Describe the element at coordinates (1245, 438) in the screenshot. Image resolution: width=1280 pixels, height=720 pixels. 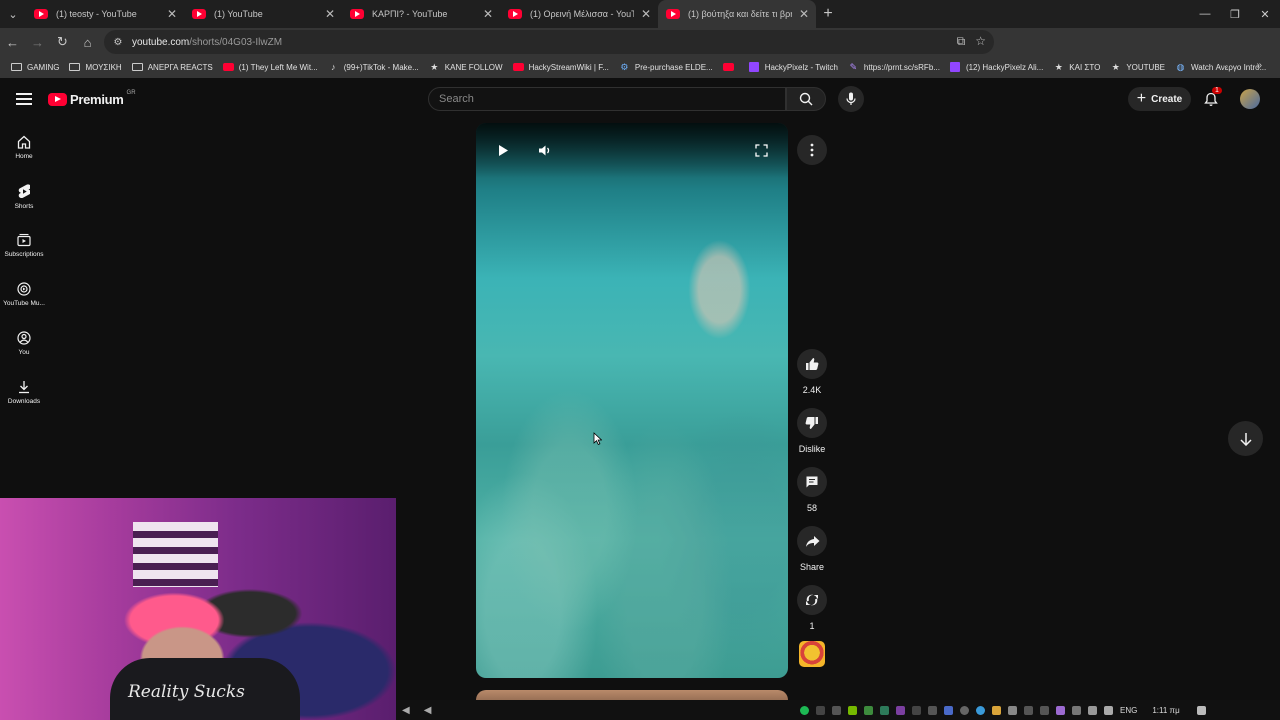
I see `next-short-button` at that location.